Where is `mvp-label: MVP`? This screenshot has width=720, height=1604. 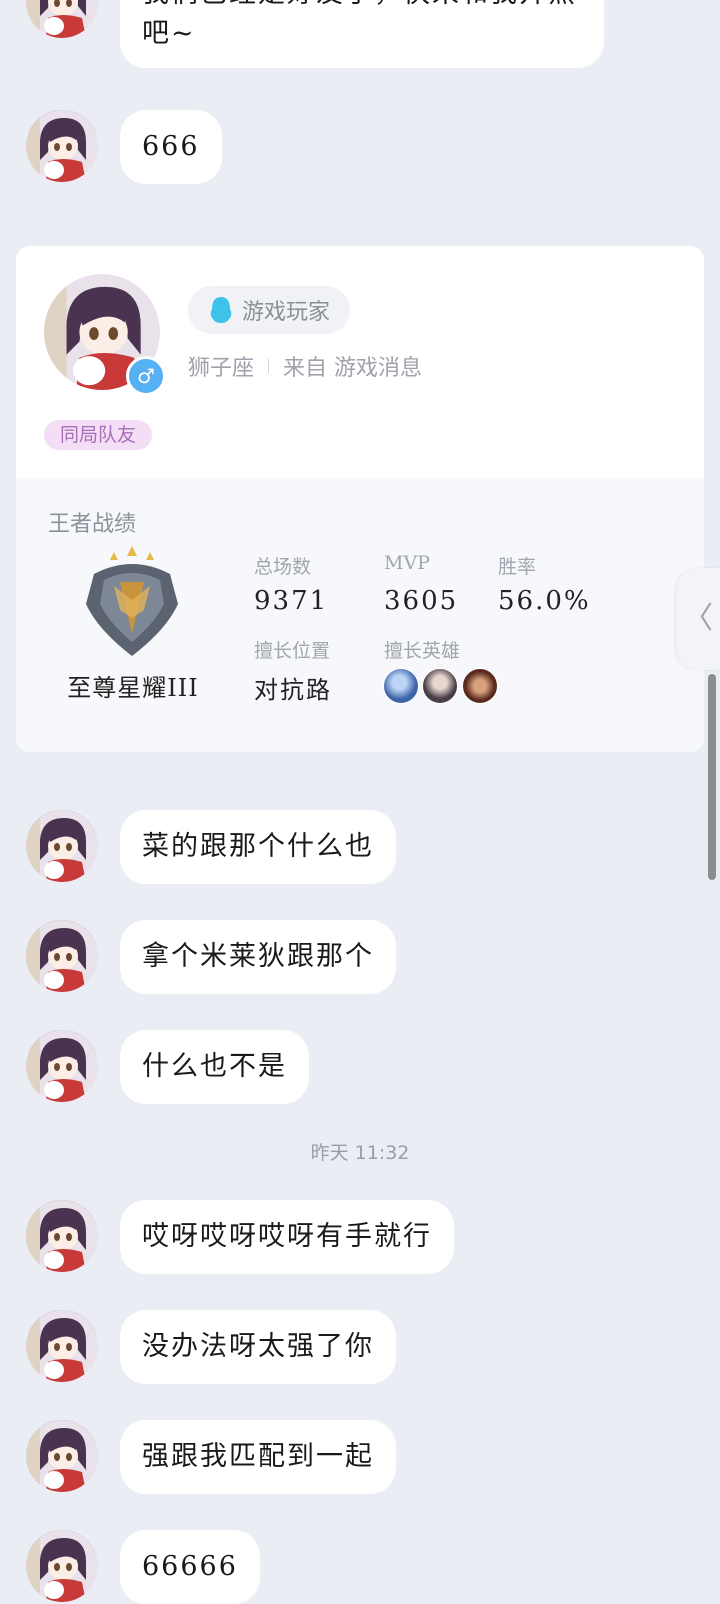
mvp-label: MVP is located at coordinates (407, 563).